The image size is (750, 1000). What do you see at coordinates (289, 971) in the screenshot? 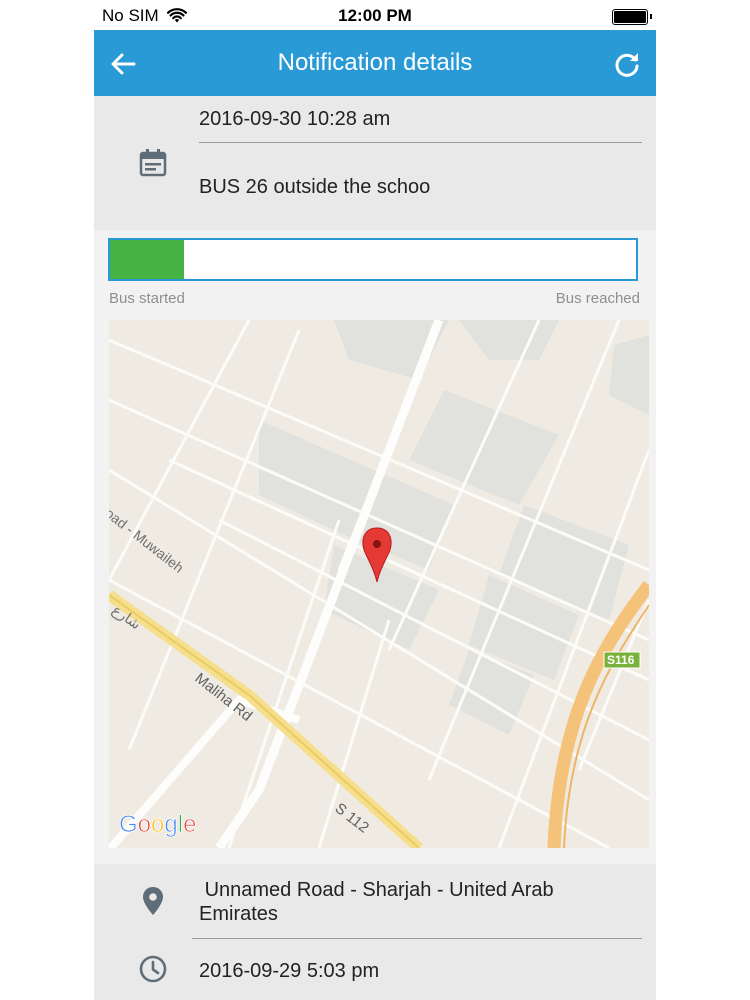
I see `location-time: 2016-09-29 5:03 pm` at bounding box center [289, 971].